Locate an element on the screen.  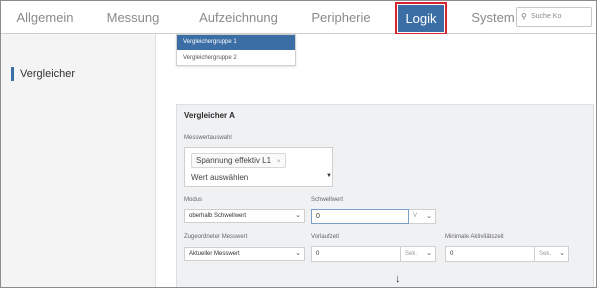
lead-time-unit-select: Sek. ⌄ is located at coordinates (418, 254).